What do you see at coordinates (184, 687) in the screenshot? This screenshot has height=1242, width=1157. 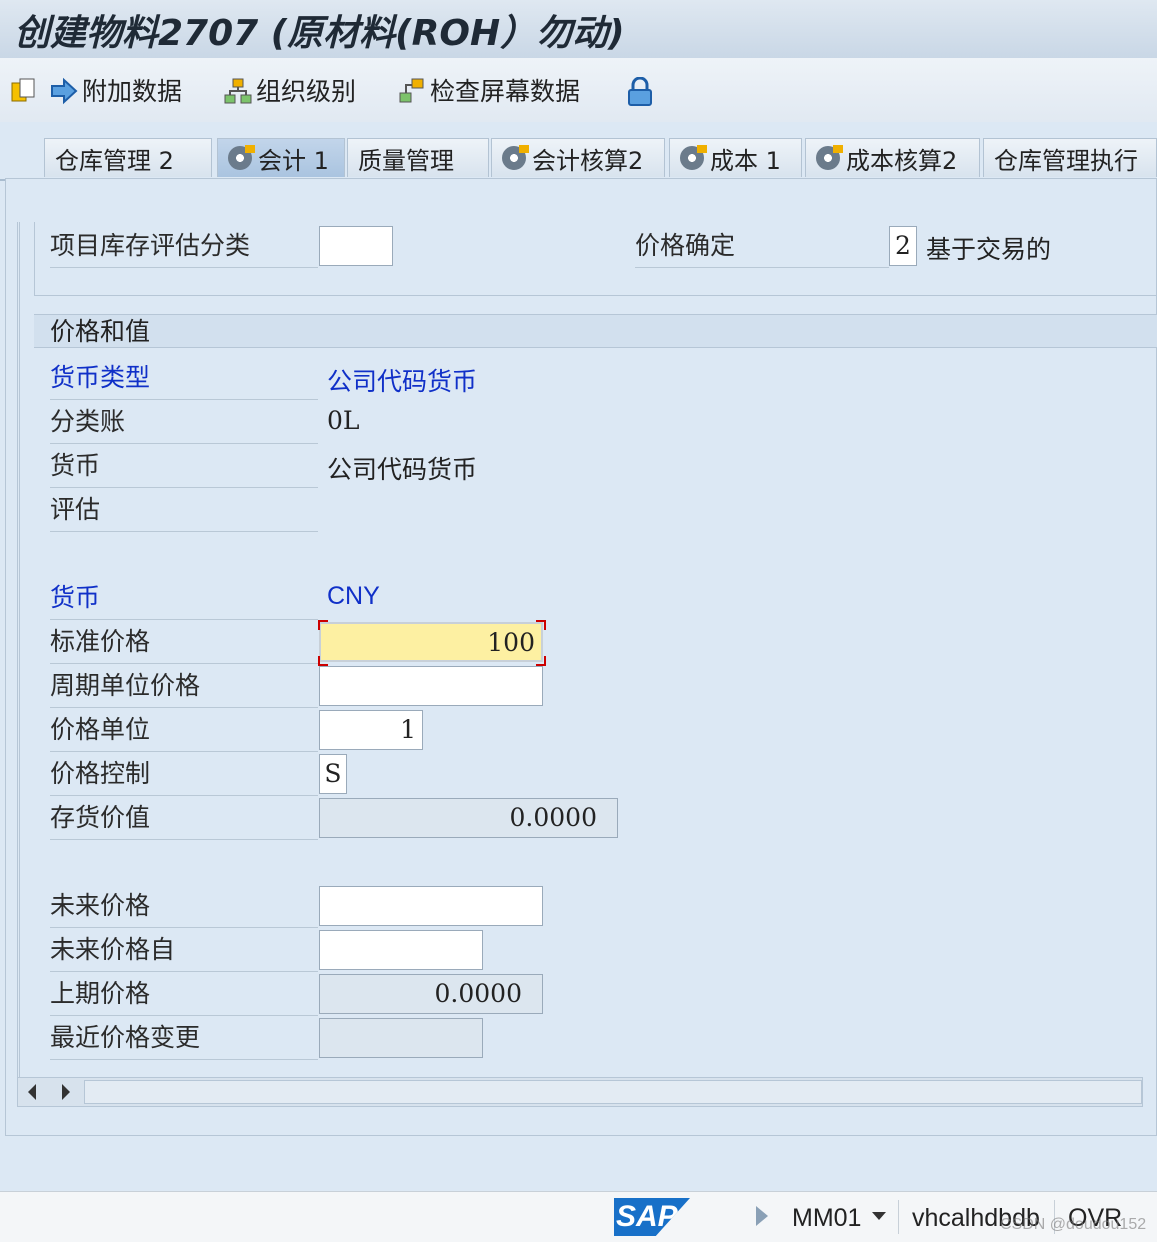 I see `periodic-unit-price-label: 周期单位价格` at bounding box center [184, 687].